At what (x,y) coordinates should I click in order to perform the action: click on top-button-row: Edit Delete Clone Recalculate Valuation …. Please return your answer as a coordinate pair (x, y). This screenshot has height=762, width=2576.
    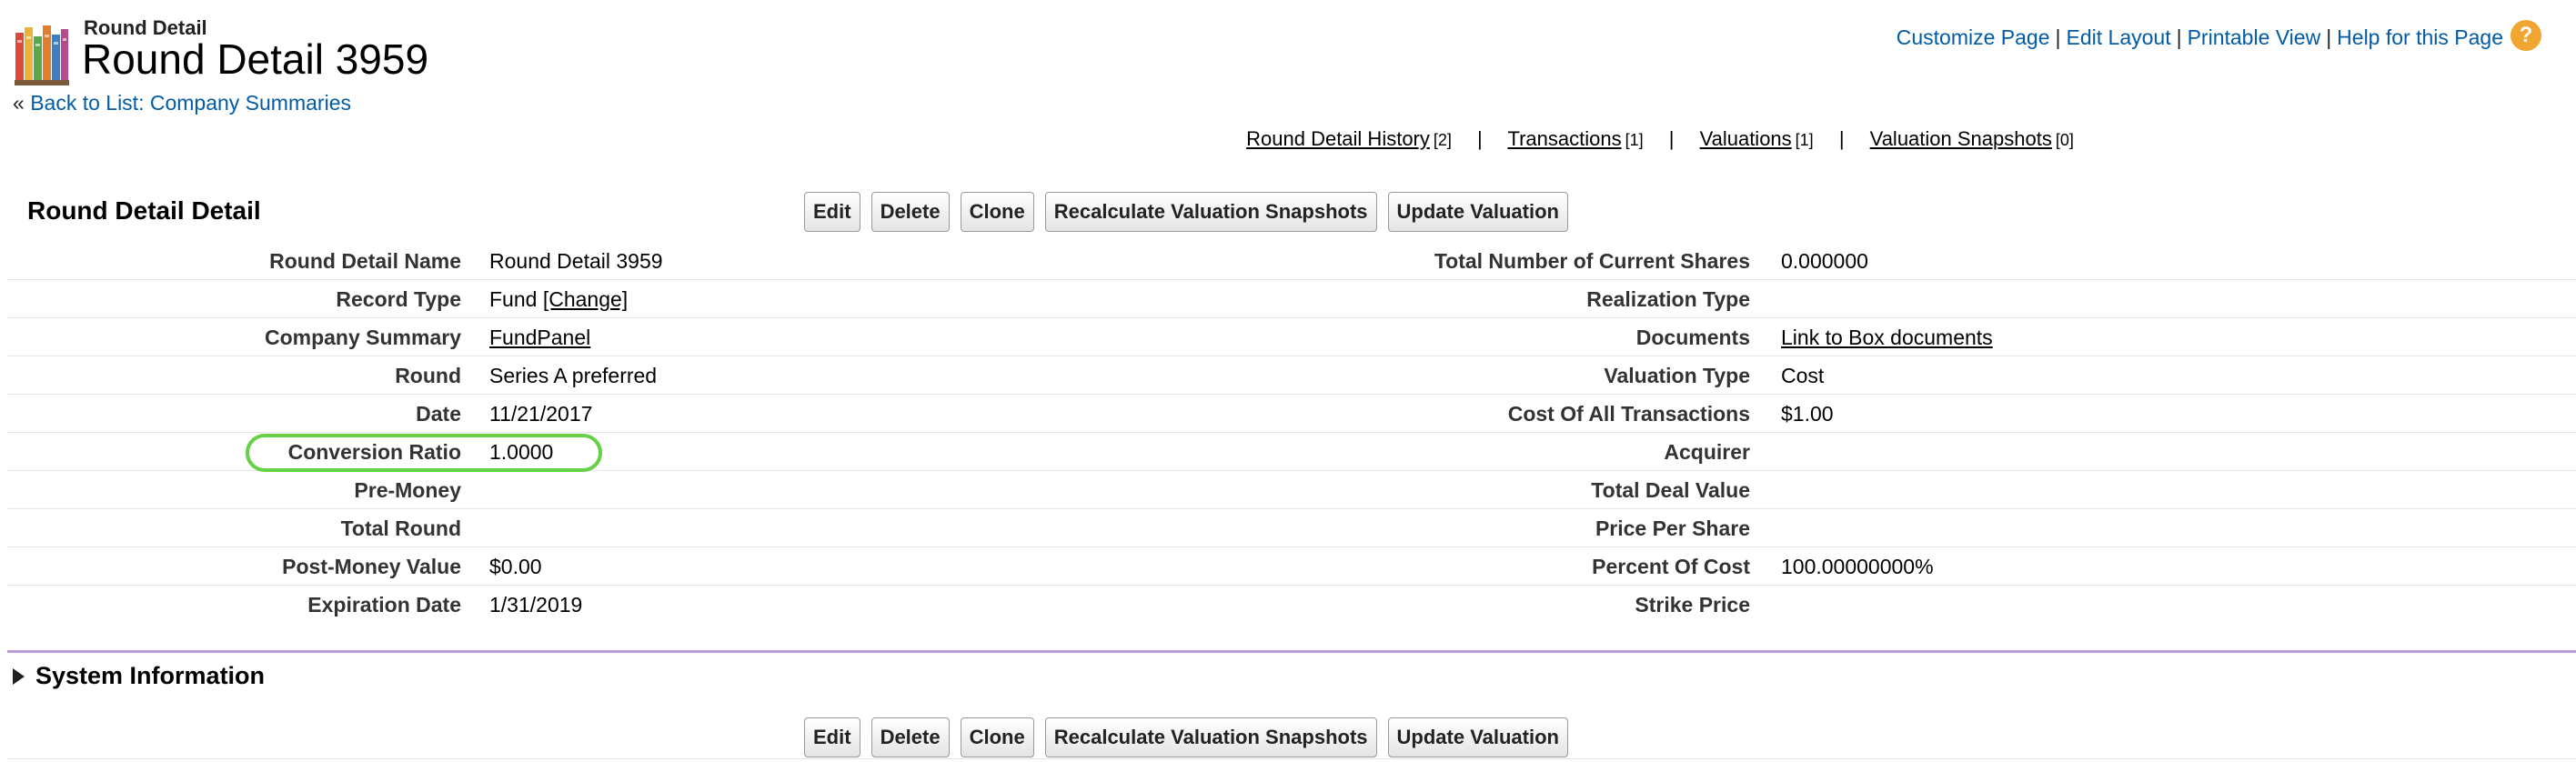
    Looking at the image, I should click on (1186, 212).